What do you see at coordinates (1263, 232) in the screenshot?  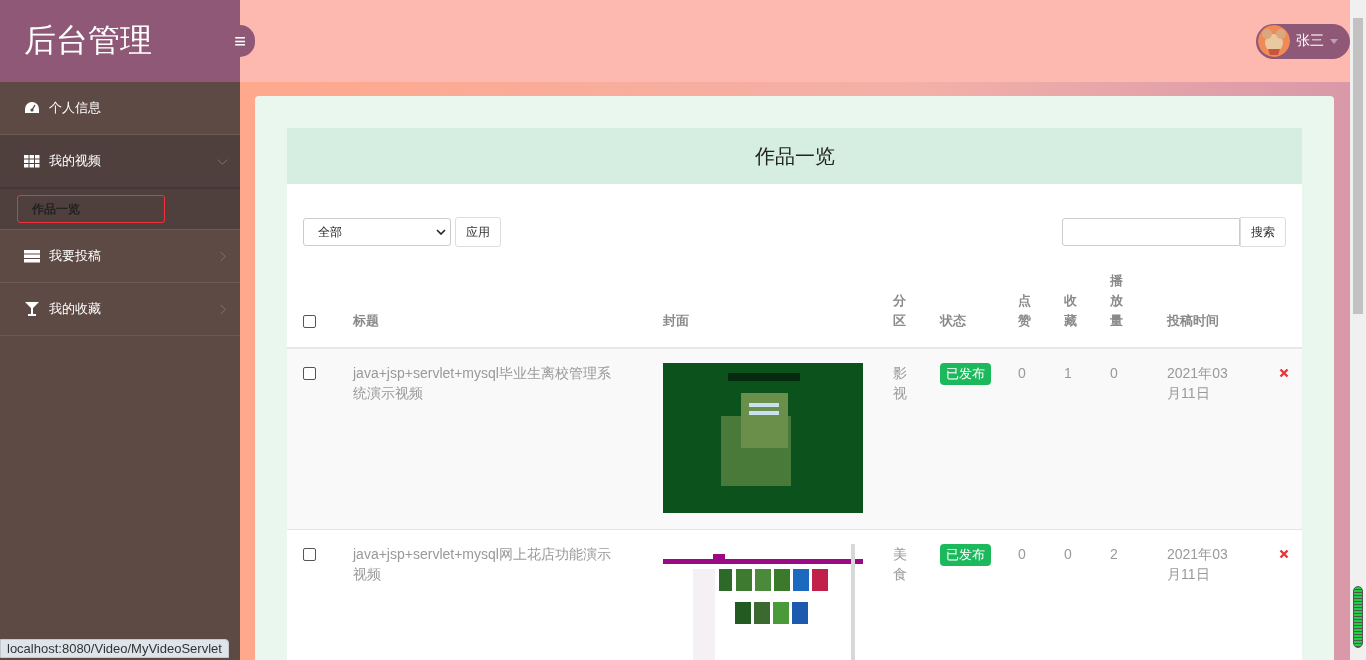 I see `search-button: 搜索` at bounding box center [1263, 232].